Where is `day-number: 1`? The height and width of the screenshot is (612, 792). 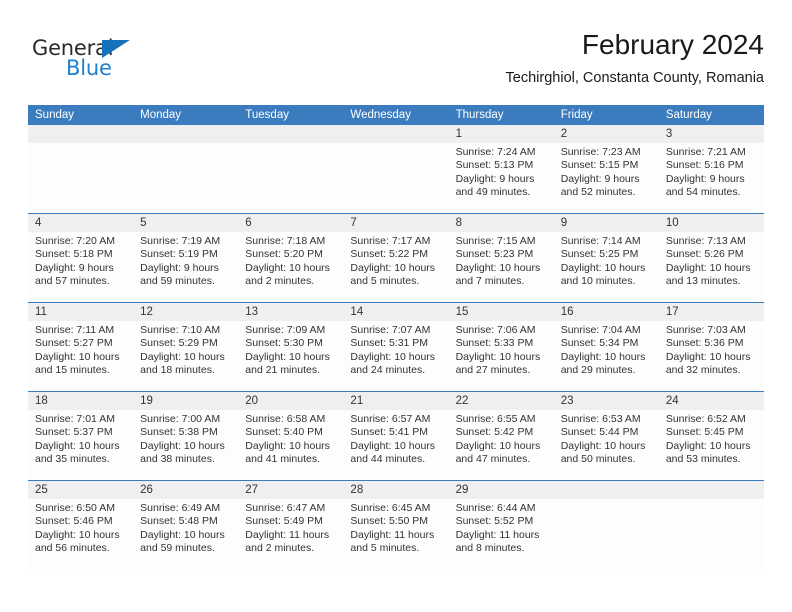 day-number: 1 is located at coordinates (501, 134).